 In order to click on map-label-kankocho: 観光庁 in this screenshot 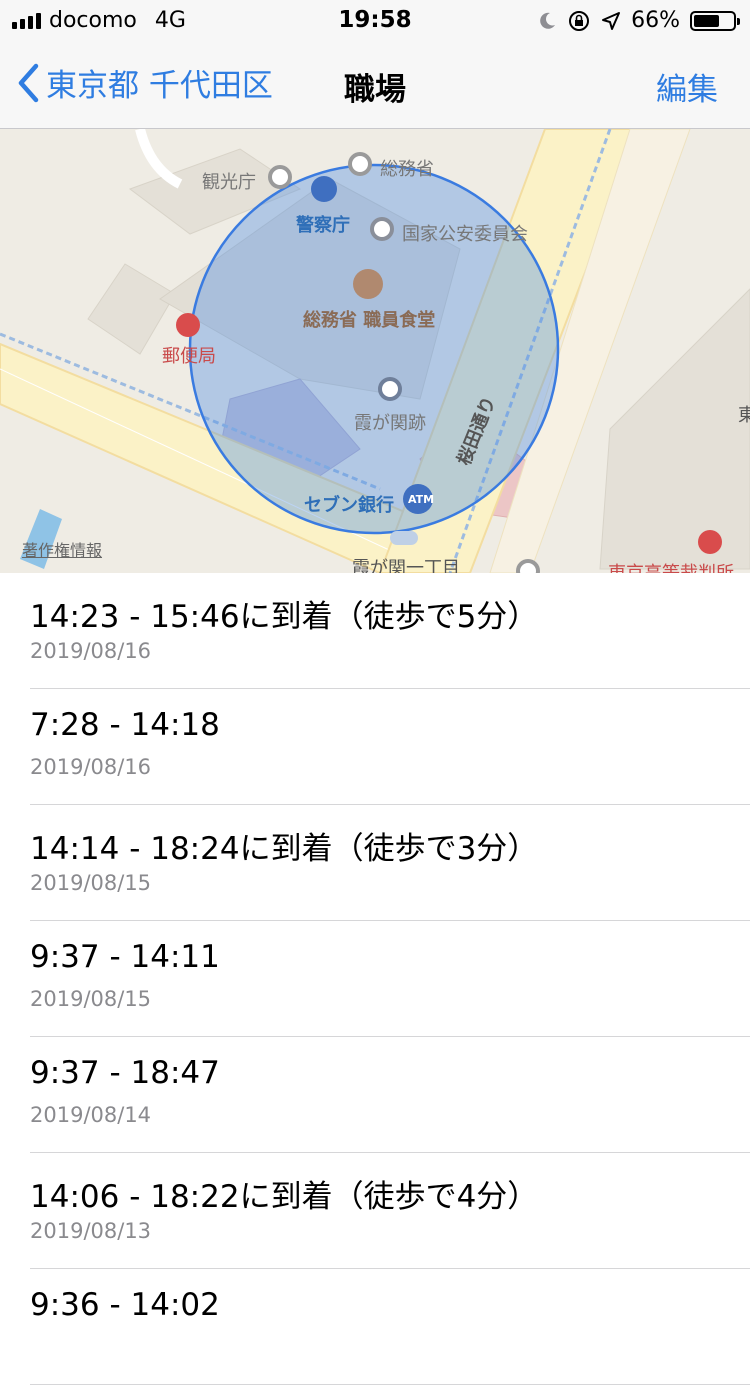, I will do `click(229, 182)`.